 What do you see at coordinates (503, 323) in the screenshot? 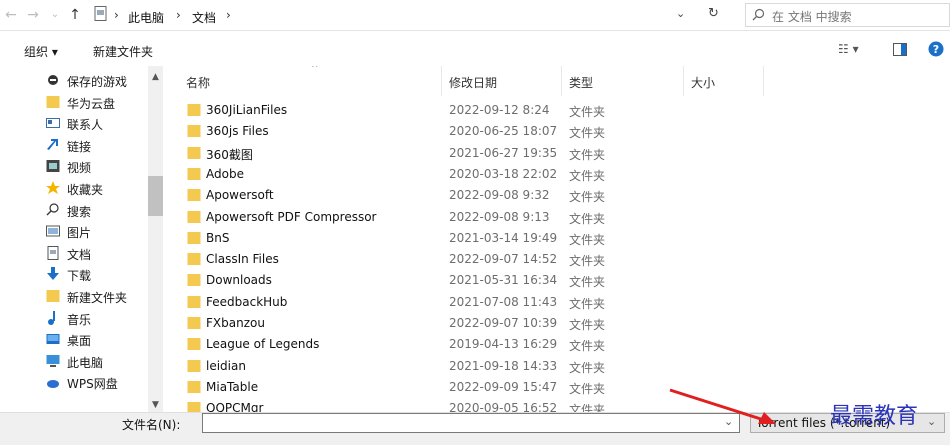
I see `file-date: 2022-09-07 10:39` at bounding box center [503, 323].